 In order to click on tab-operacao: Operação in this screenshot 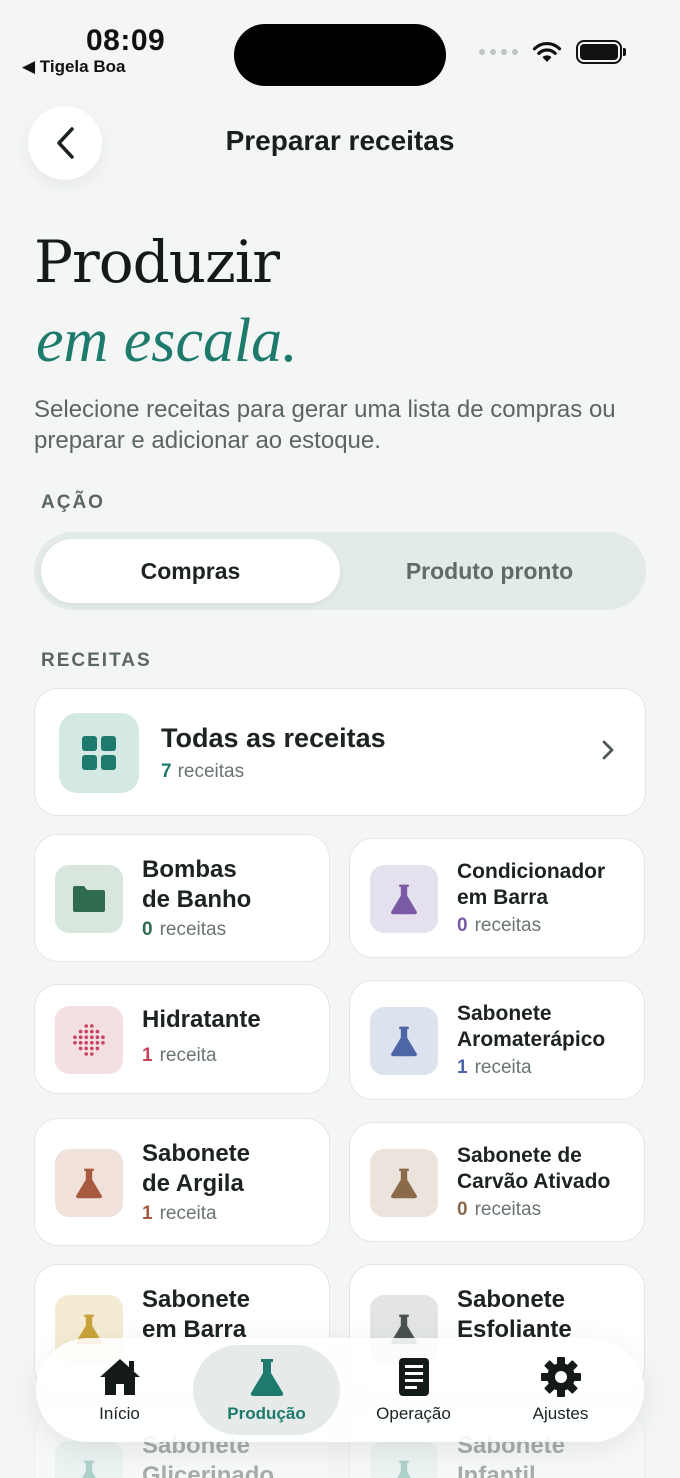, I will do `click(413, 1390)`.